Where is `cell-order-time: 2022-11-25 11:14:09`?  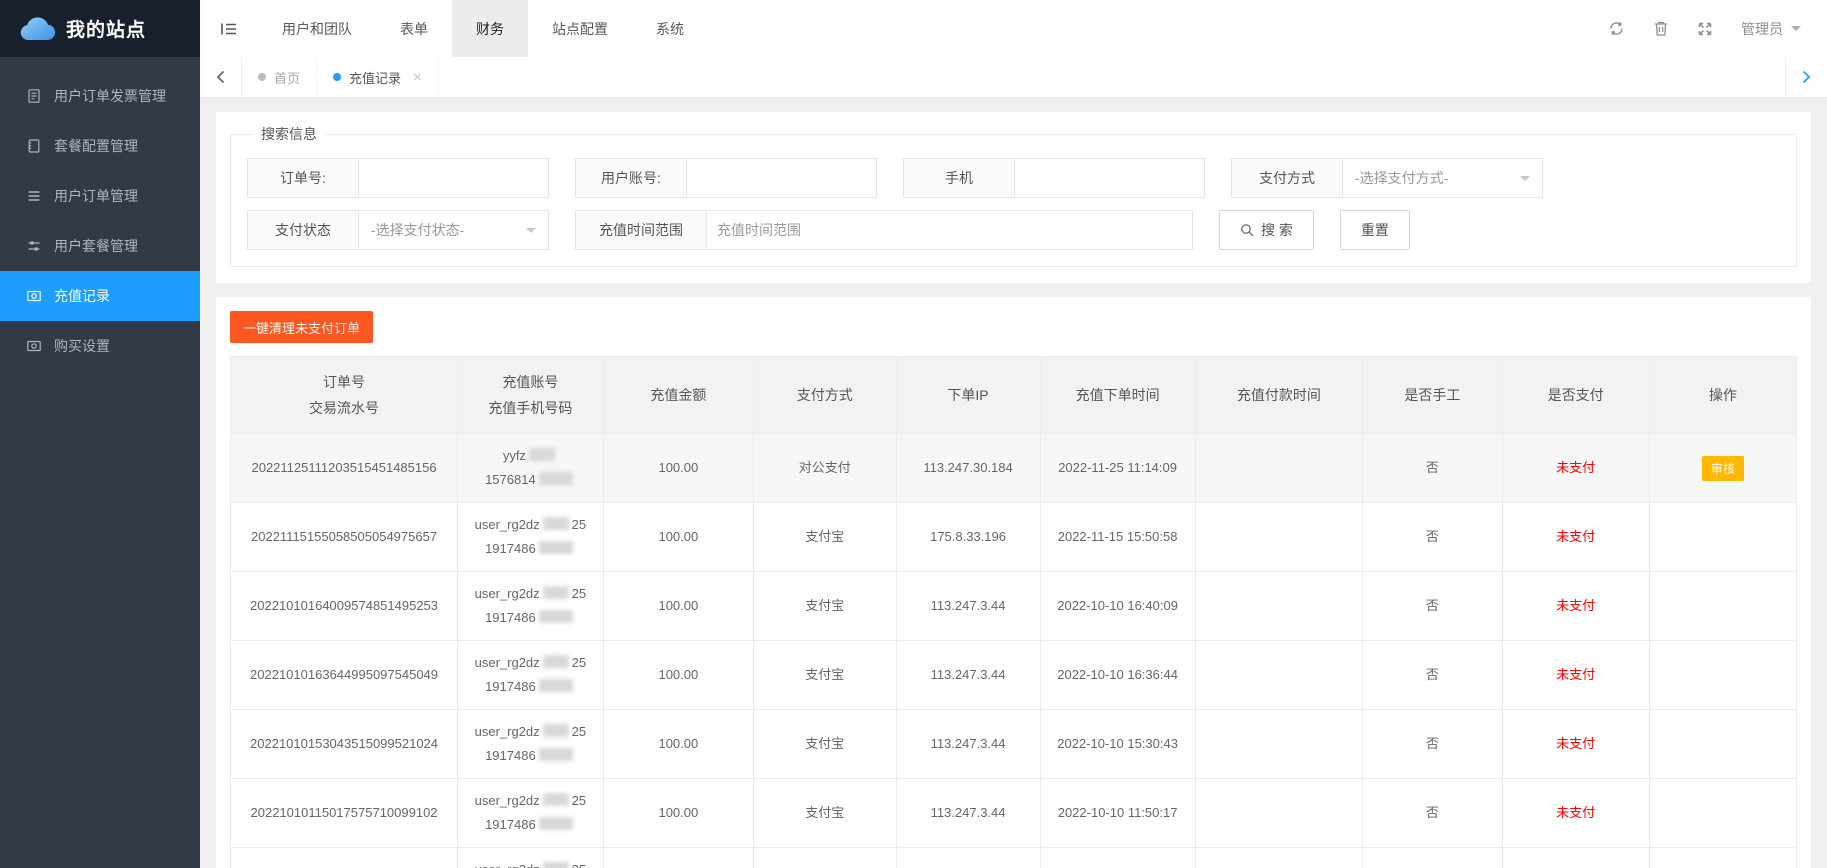 cell-order-time: 2022-11-25 11:14:09 is located at coordinates (1117, 468).